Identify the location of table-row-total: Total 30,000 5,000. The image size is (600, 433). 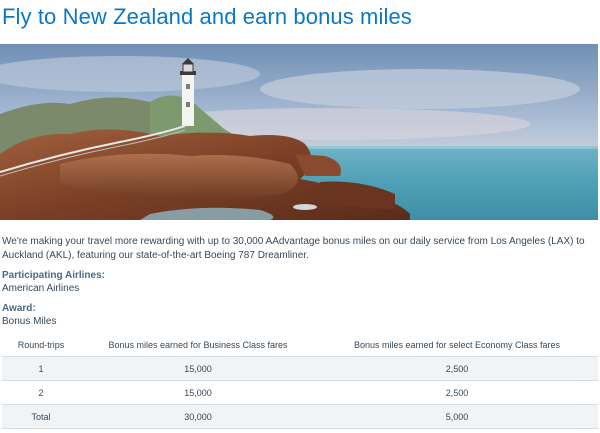
(300, 416).